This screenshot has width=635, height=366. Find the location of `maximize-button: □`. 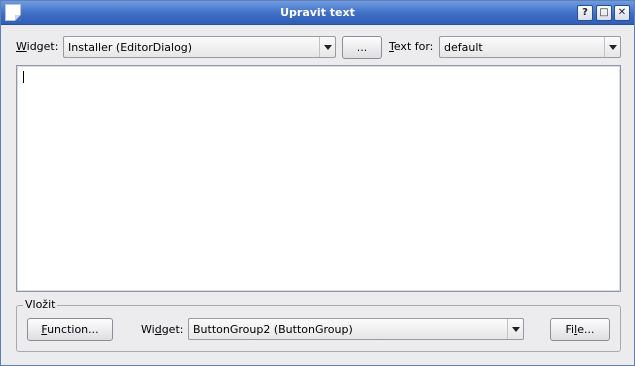

maximize-button: □ is located at coordinates (604, 13).